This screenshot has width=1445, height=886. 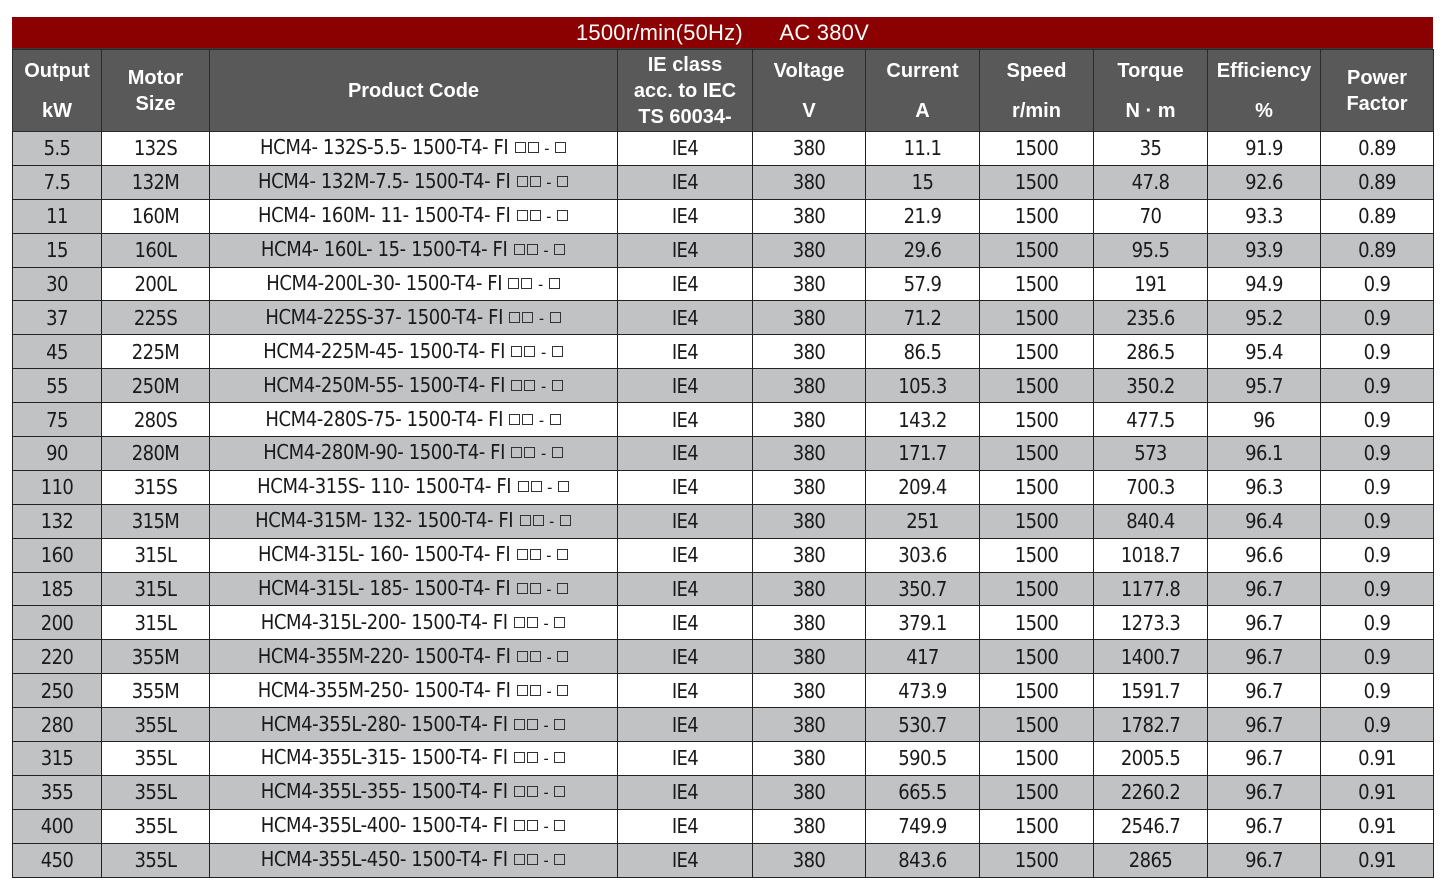 I want to click on cell-torque: 1782.7, so click(x=1150, y=725).